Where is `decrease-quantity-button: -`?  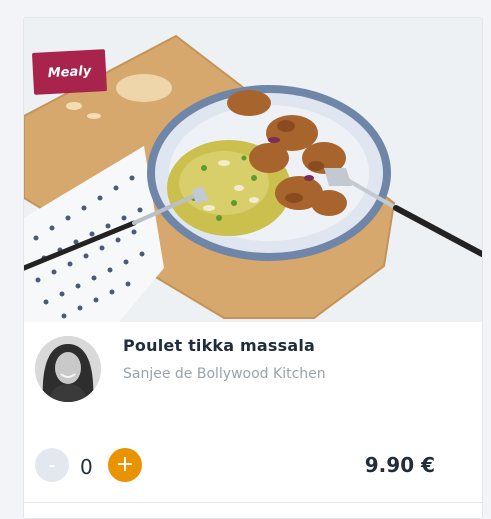 decrease-quantity-button: - is located at coordinates (52, 465).